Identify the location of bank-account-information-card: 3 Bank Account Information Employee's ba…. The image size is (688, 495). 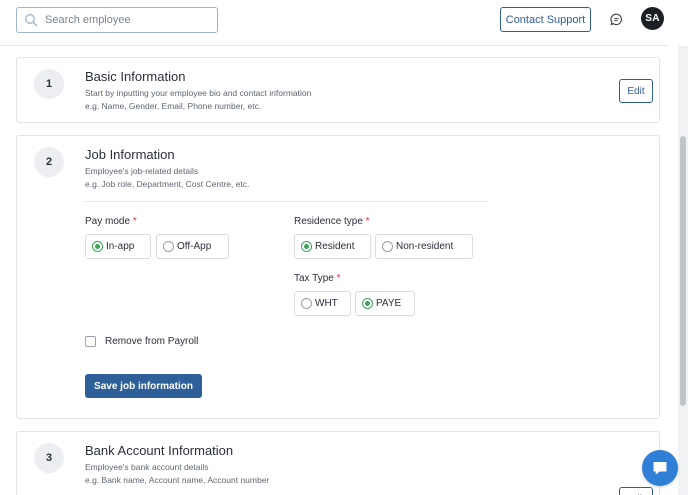
(338, 463).